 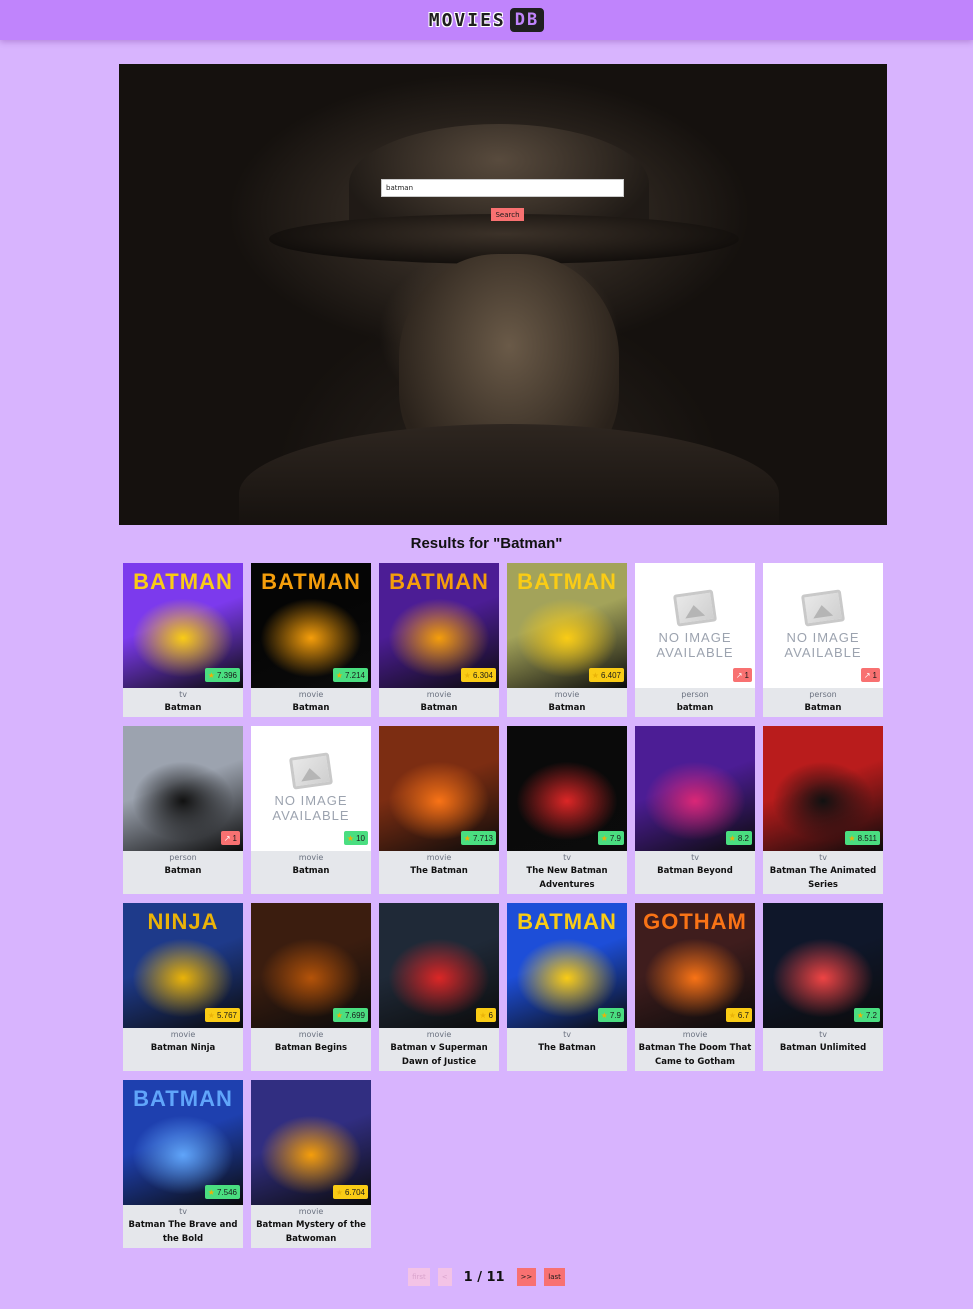 I want to click on card-info: person batman, so click(x=695, y=703).